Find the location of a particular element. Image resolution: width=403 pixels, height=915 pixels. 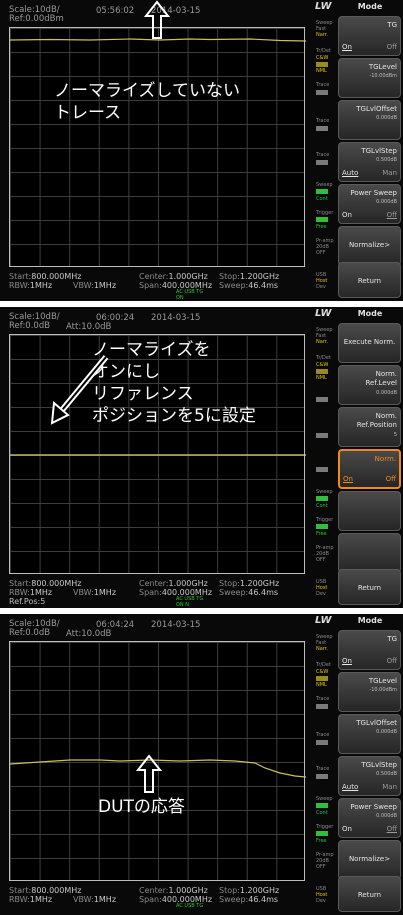

norm-ref-level-button: Norm. Ref.Level 0.000dB is located at coordinates (369, 385).